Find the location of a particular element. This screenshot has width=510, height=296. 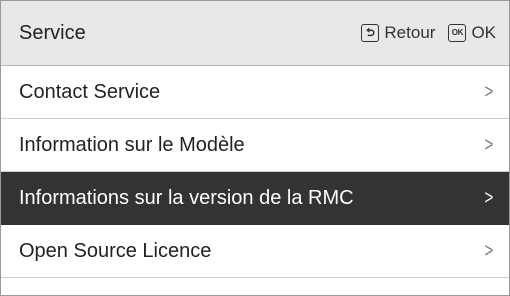

back-label: Retour is located at coordinates (410, 32).